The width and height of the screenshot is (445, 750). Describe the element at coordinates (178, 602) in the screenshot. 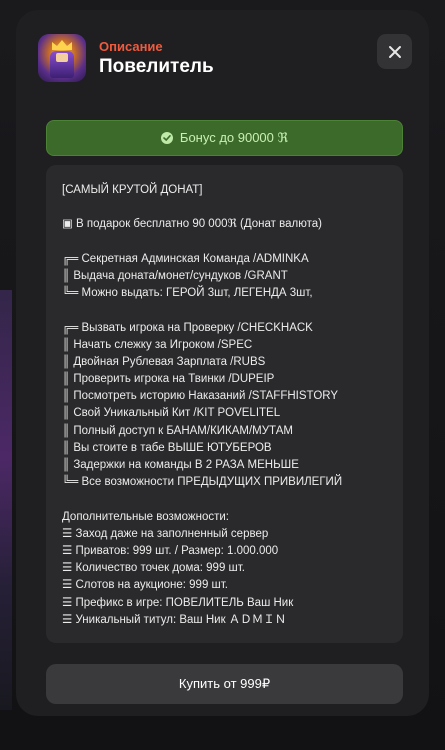

I see `description-line: ☰ Префикс в игре: ПОВЕЛИТЕЛЬ Ваш Ник` at that location.